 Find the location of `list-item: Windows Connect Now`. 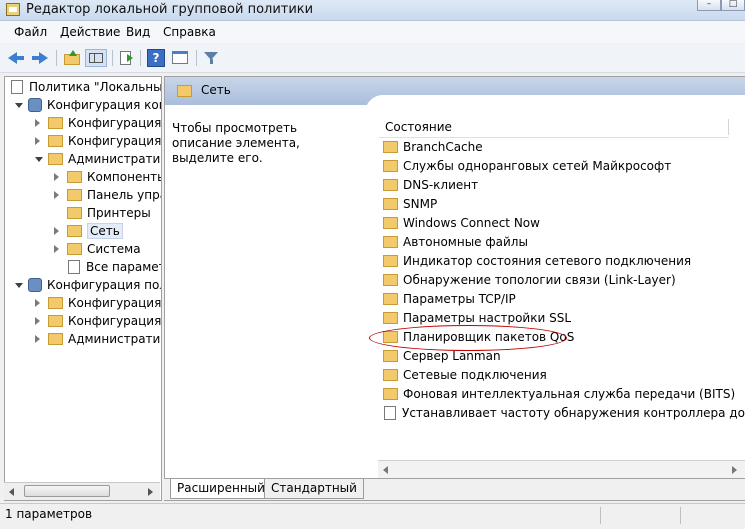

list-item: Windows Connect Now is located at coordinates (554, 223).